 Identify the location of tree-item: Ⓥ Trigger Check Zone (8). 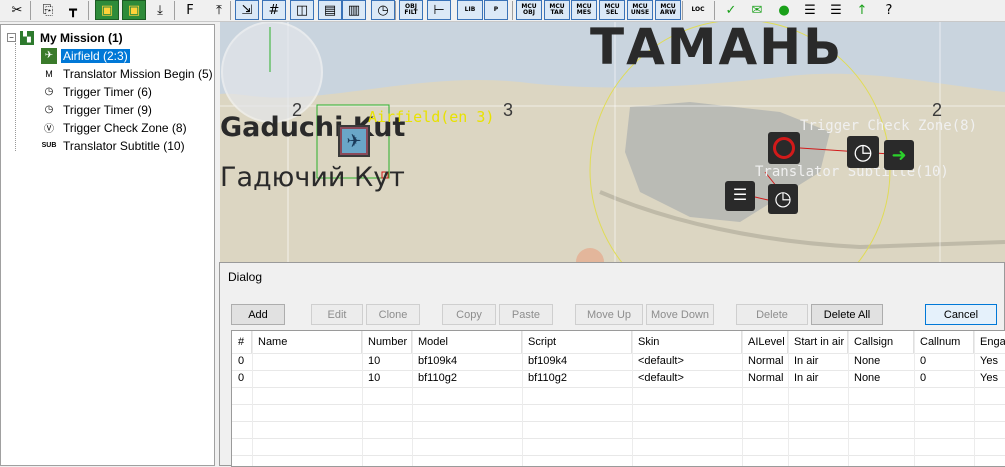
(115, 127).